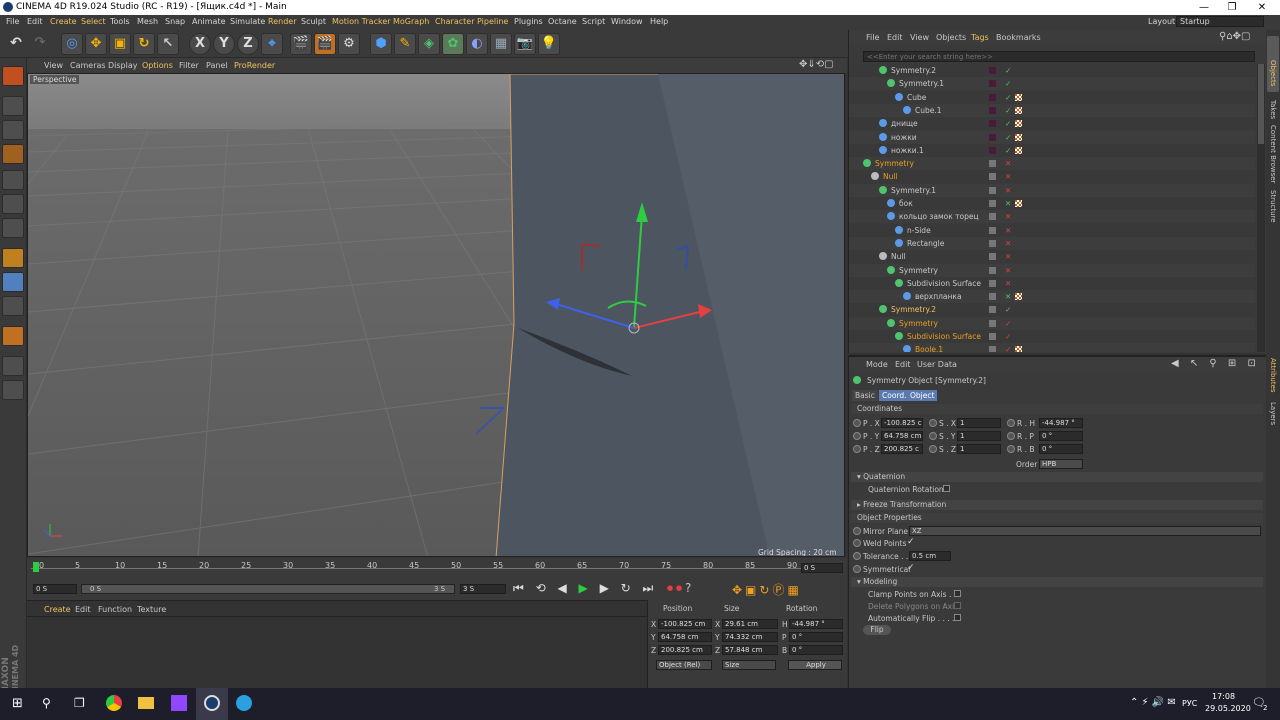 The width and height of the screenshot is (1280, 720). Describe the element at coordinates (627, 21) in the screenshot. I see `menu-window: Window` at that location.